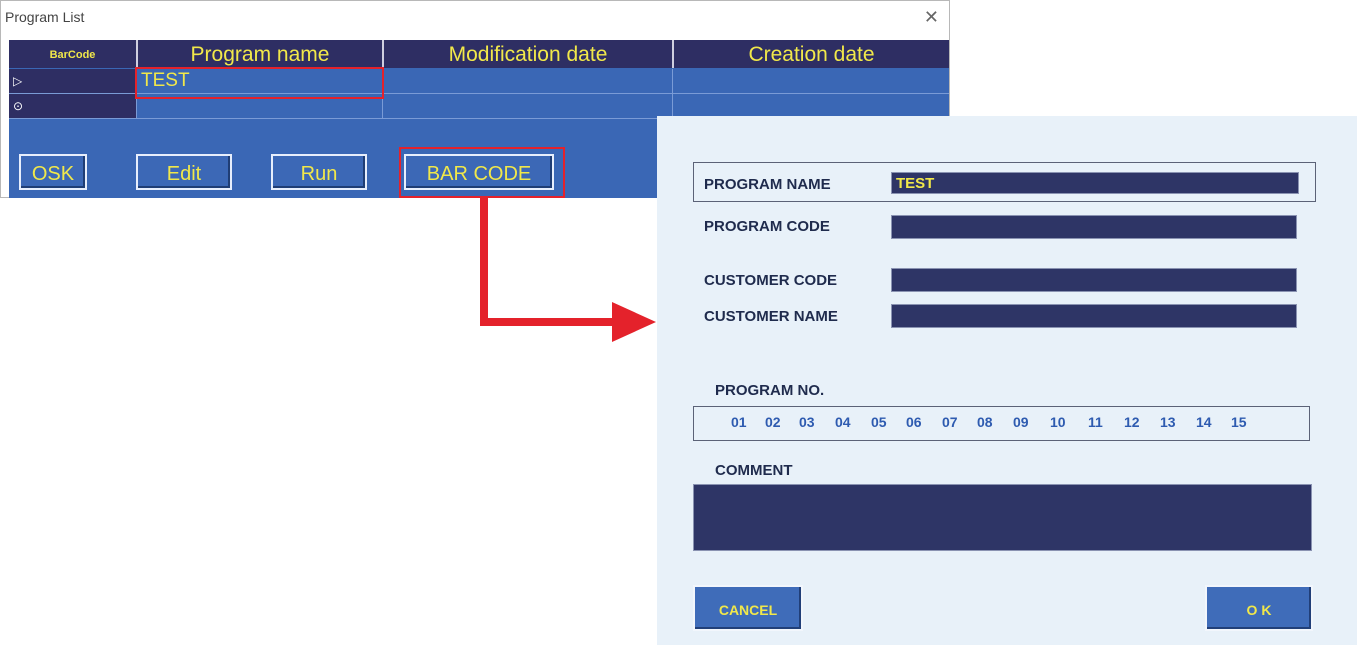  I want to click on program-no-item: 09, so click(1021, 422).